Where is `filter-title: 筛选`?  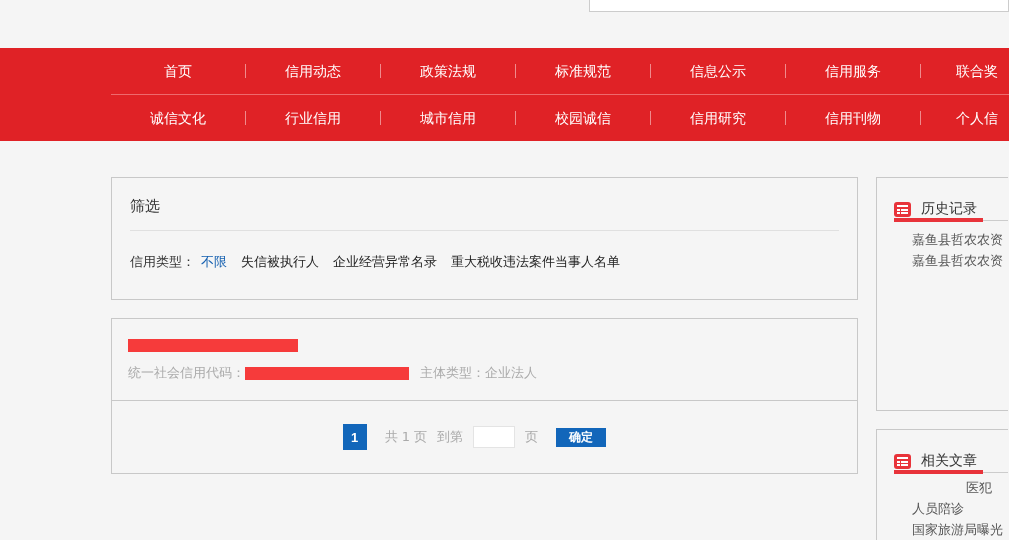
filter-title: 筛选 is located at coordinates (145, 206).